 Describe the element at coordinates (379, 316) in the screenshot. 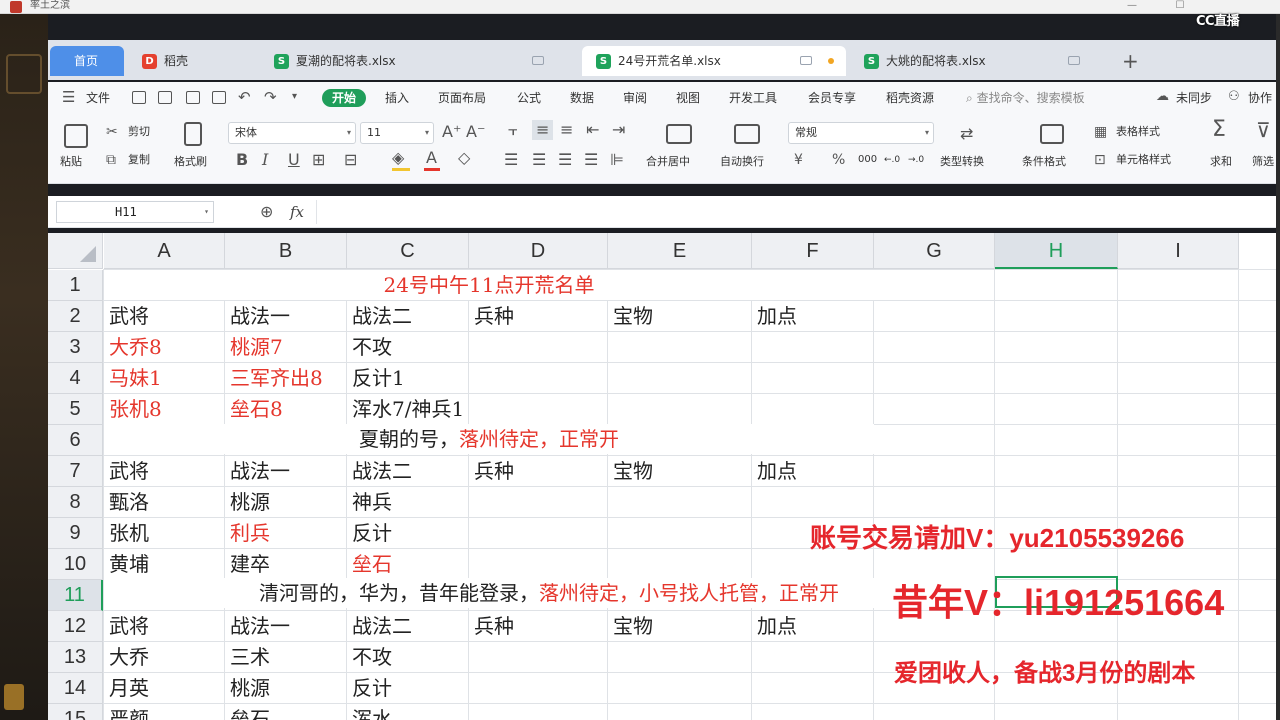

I see `cell-c2: 战法二` at that location.